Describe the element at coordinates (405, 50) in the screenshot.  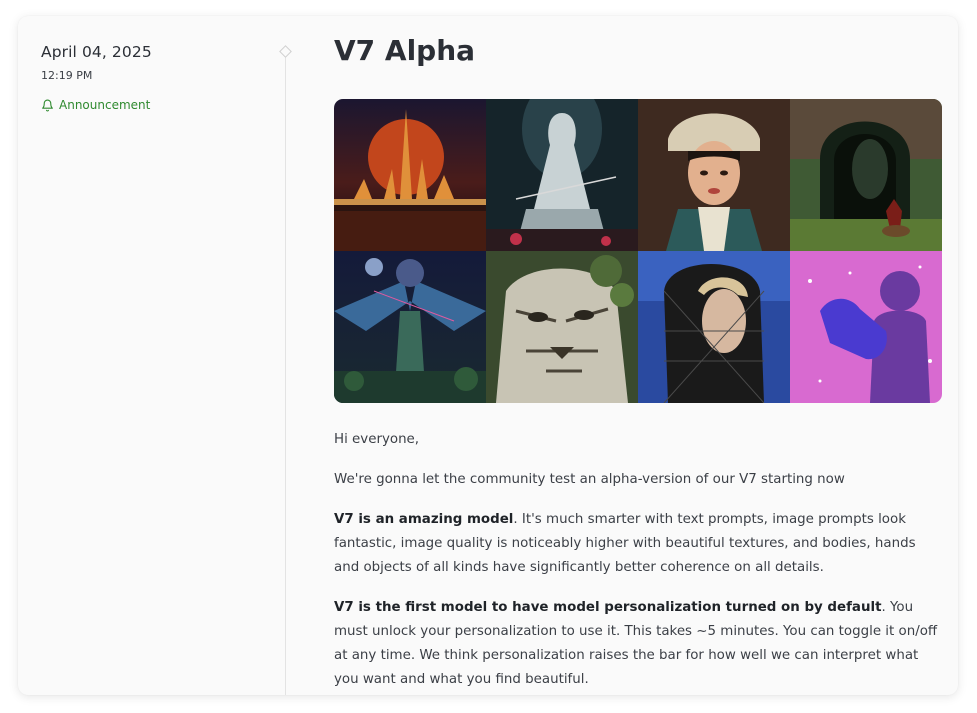
I see `post-title: V7 Alpha` at that location.